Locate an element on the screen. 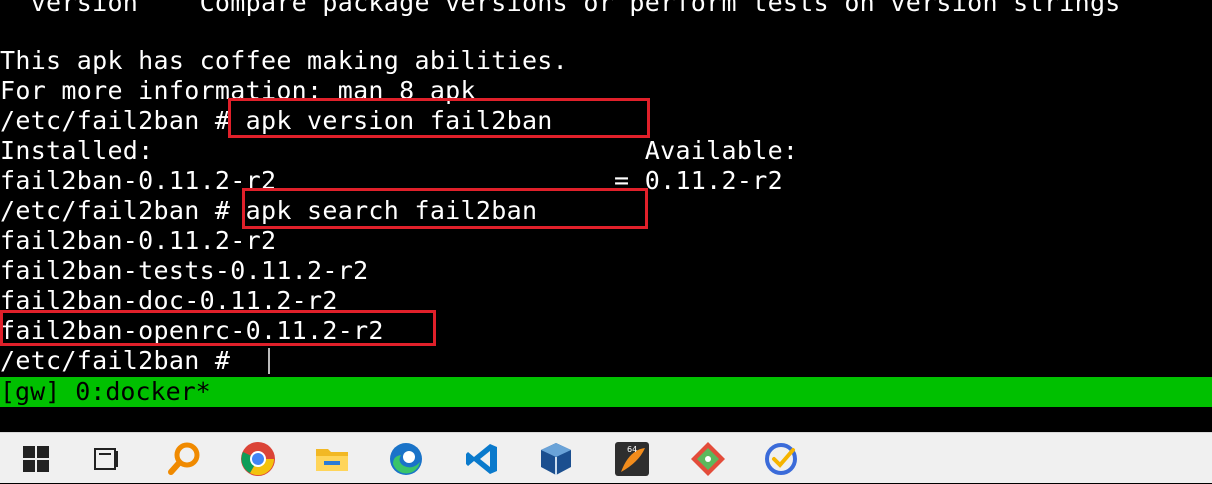  highlight-box-apk-version is located at coordinates (439, 118).